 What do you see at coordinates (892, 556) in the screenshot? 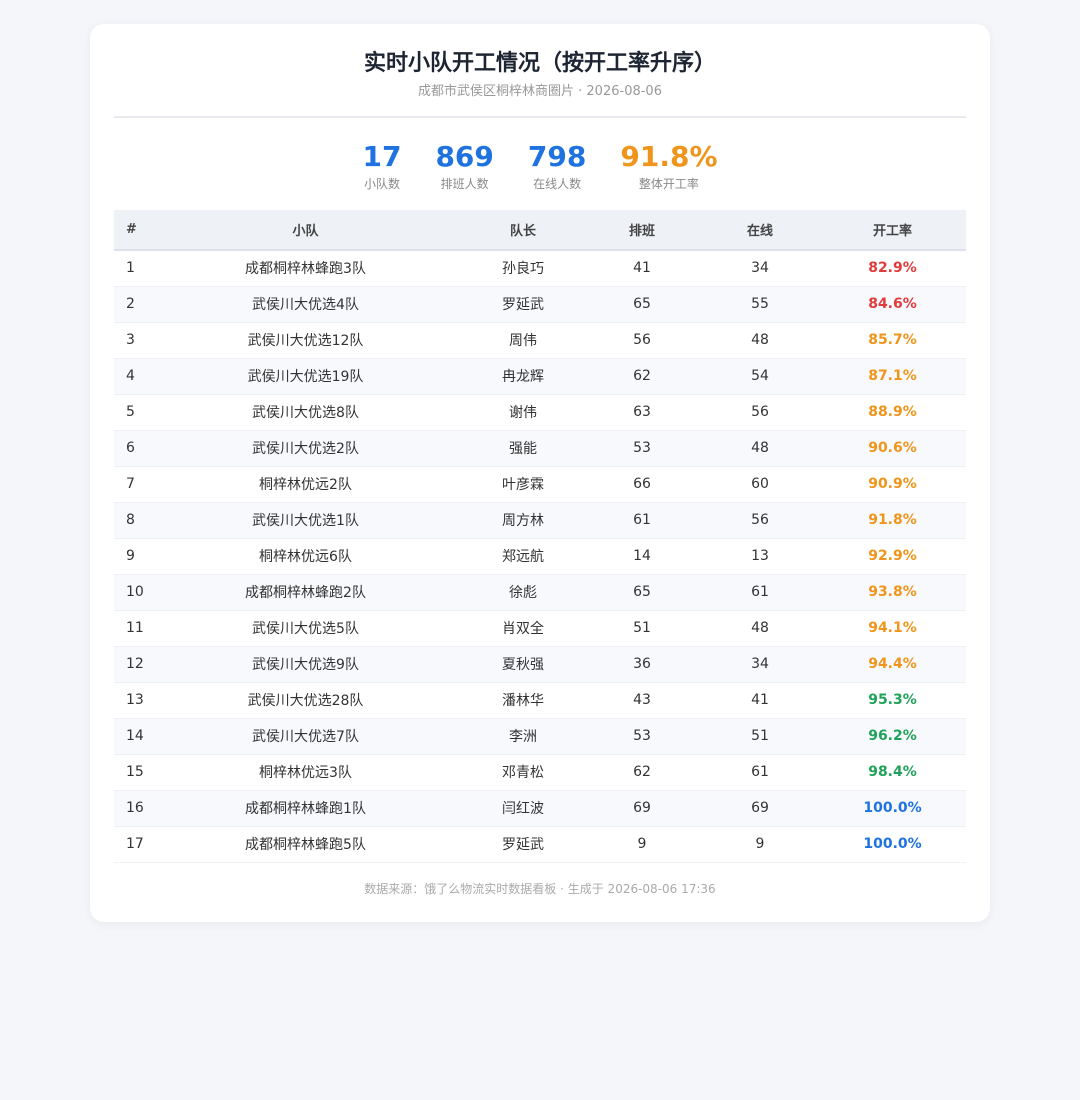
I see `row-rate: 92.9%` at bounding box center [892, 556].